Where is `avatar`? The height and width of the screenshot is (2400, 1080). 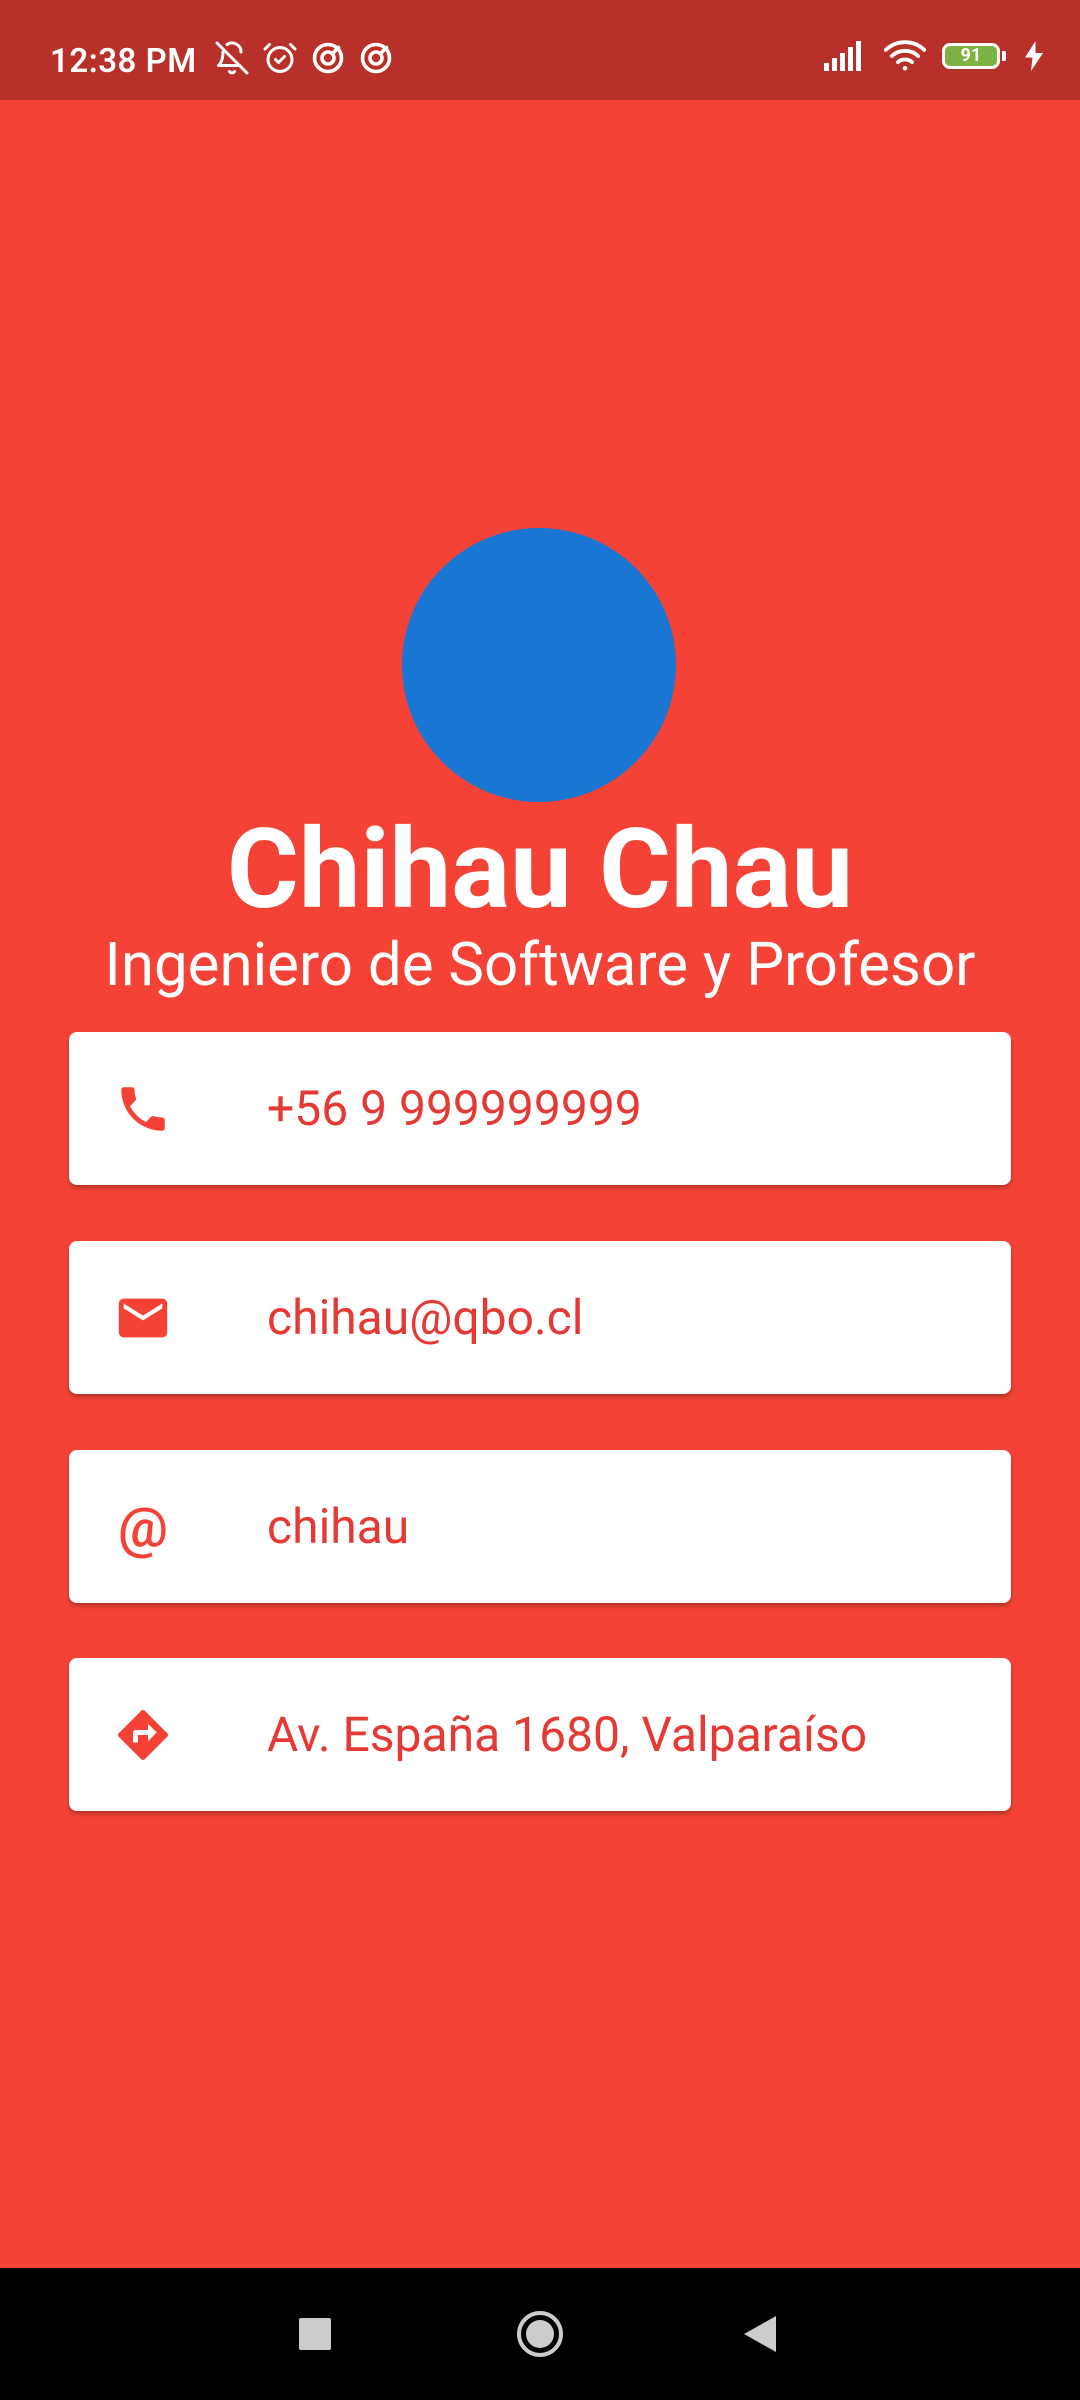 avatar is located at coordinates (539, 665).